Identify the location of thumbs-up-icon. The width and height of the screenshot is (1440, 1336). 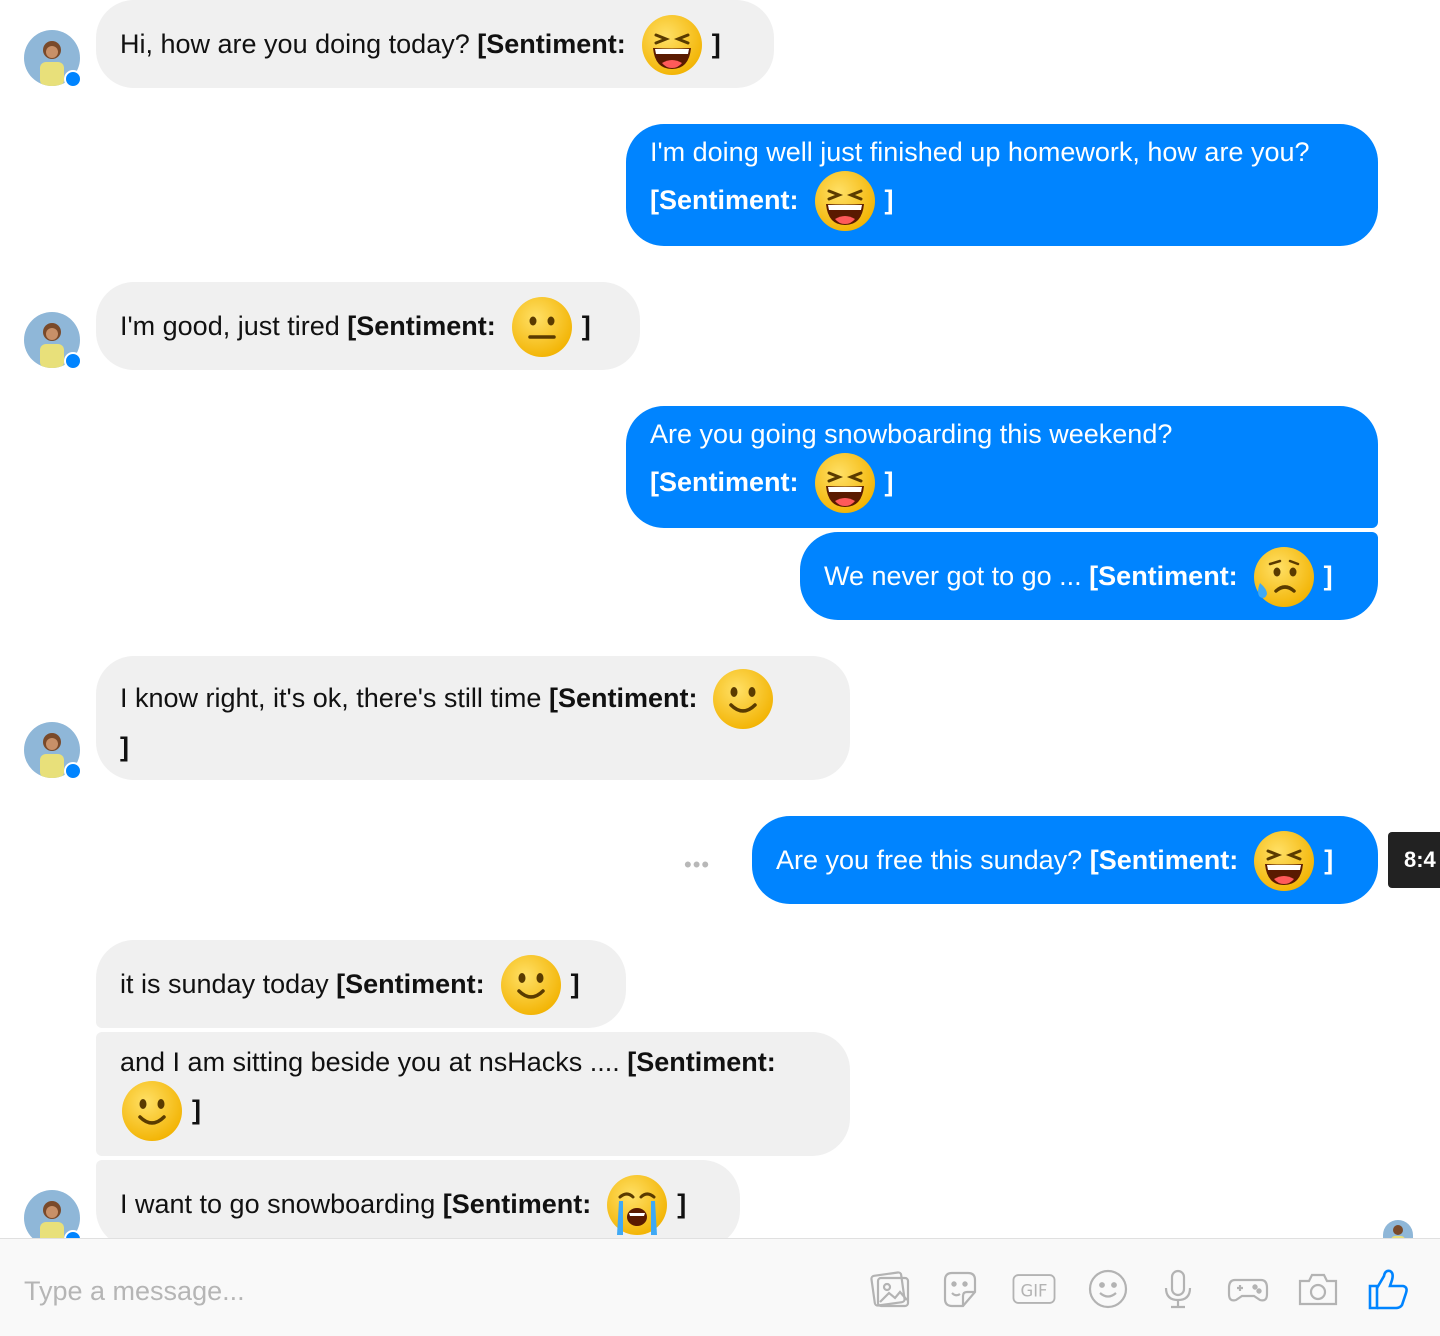
(1388, 1289).